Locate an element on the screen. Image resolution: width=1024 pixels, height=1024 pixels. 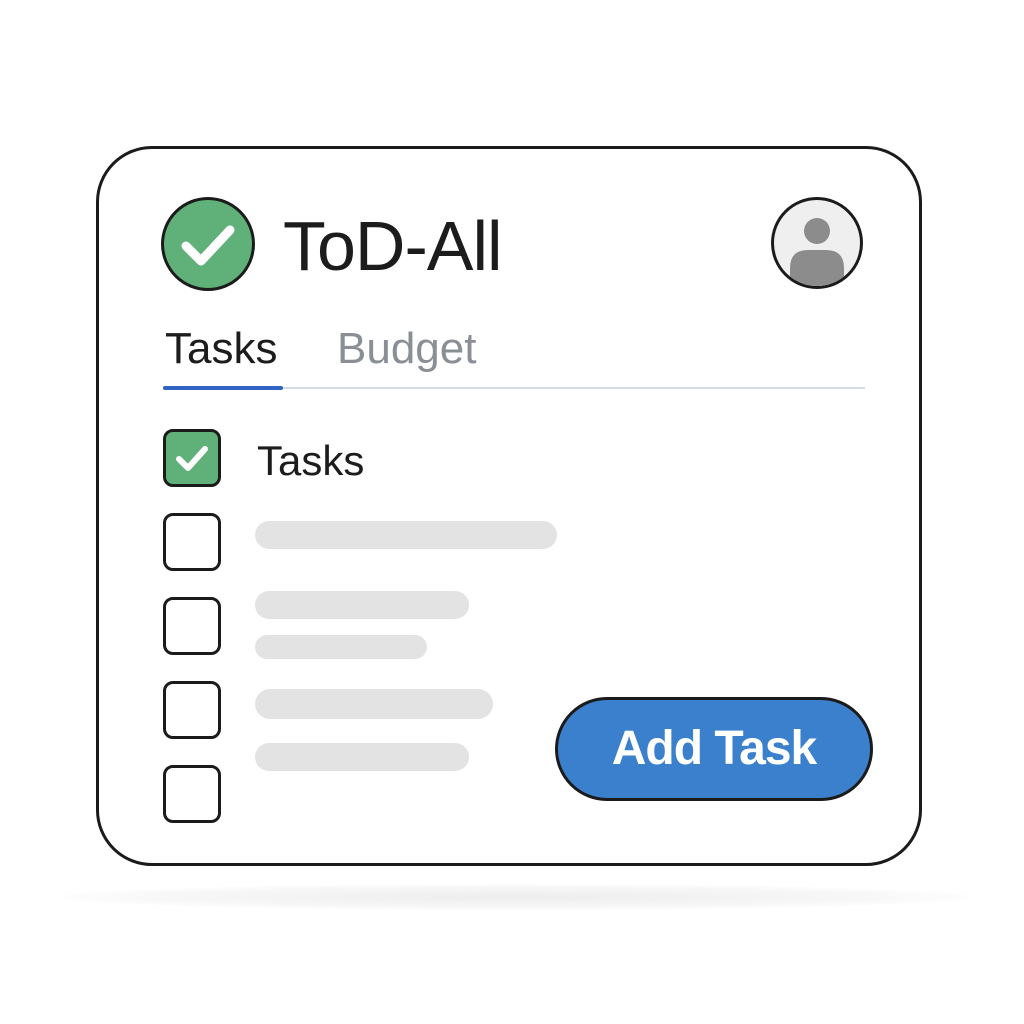
tab-budget: Budget is located at coordinates (406, 349).